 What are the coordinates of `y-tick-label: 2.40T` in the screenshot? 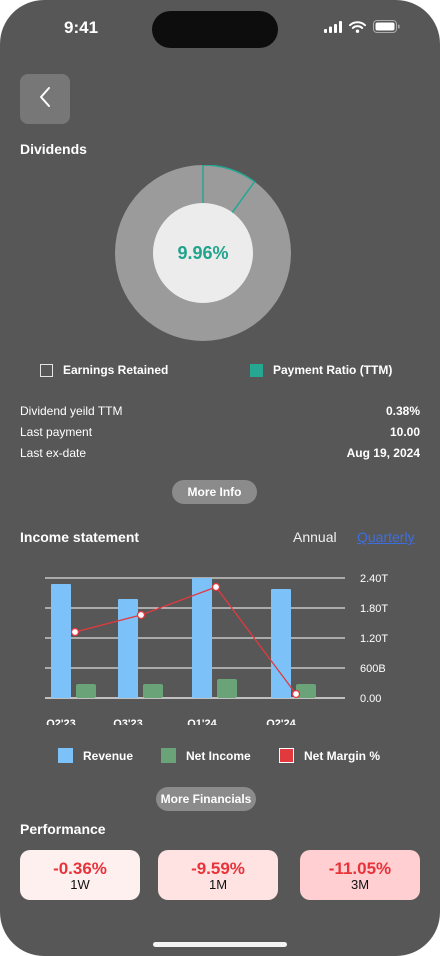 It's located at (374, 579).